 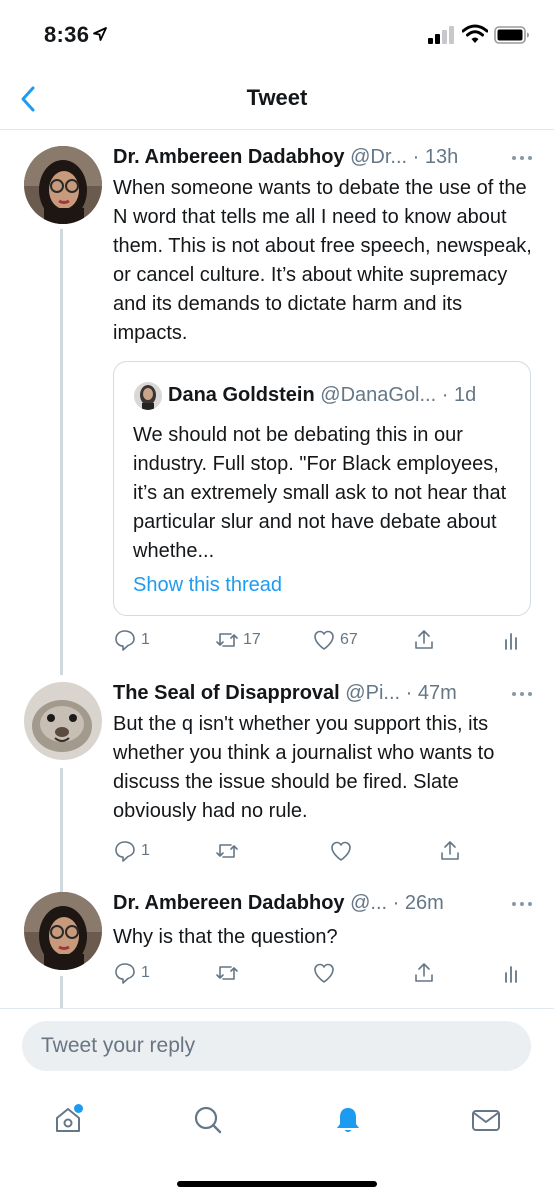 What do you see at coordinates (148, 396) in the screenshot?
I see `quote-avatar` at bounding box center [148, 396].